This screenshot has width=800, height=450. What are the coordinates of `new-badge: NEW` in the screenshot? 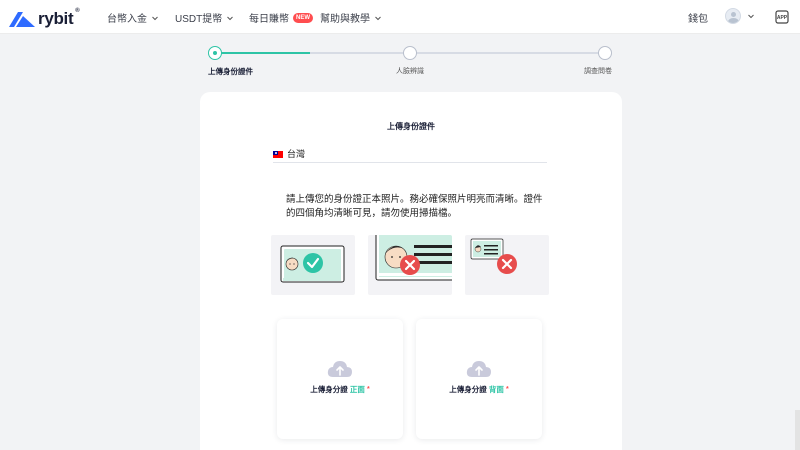 It's located at (303, 17).